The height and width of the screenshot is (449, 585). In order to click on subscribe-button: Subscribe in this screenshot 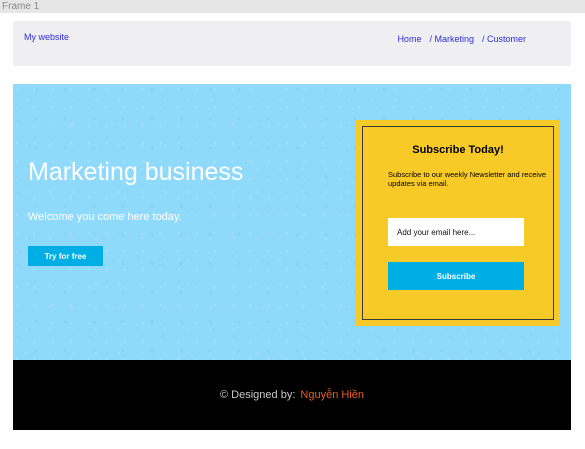, I will do `click(456, 276)`.